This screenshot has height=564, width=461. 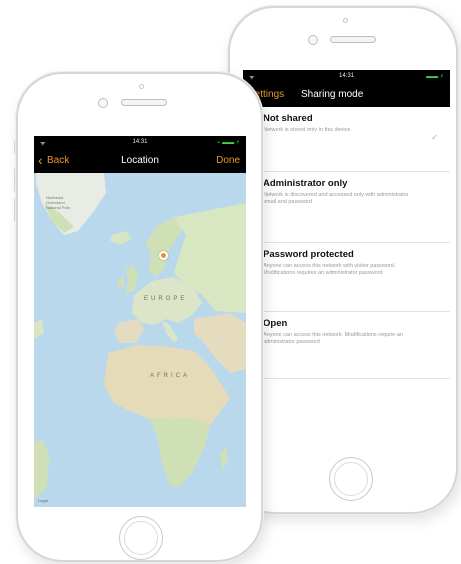 I want to click on option-description: Network is stored only in this device, so click(x=307, y=130).